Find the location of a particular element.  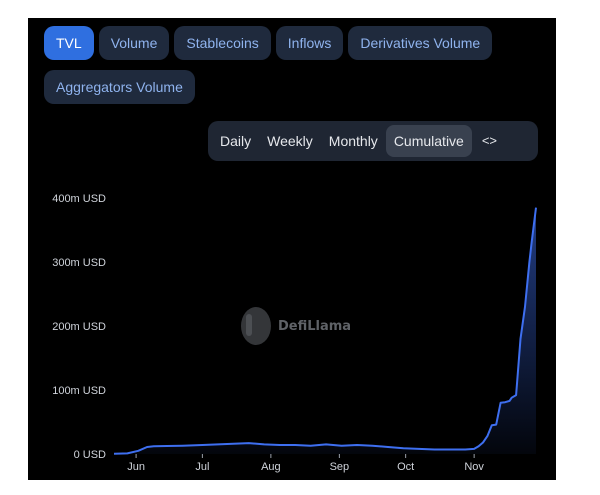

y-tick-label: 0 USD is located at coordinates (90, 455).